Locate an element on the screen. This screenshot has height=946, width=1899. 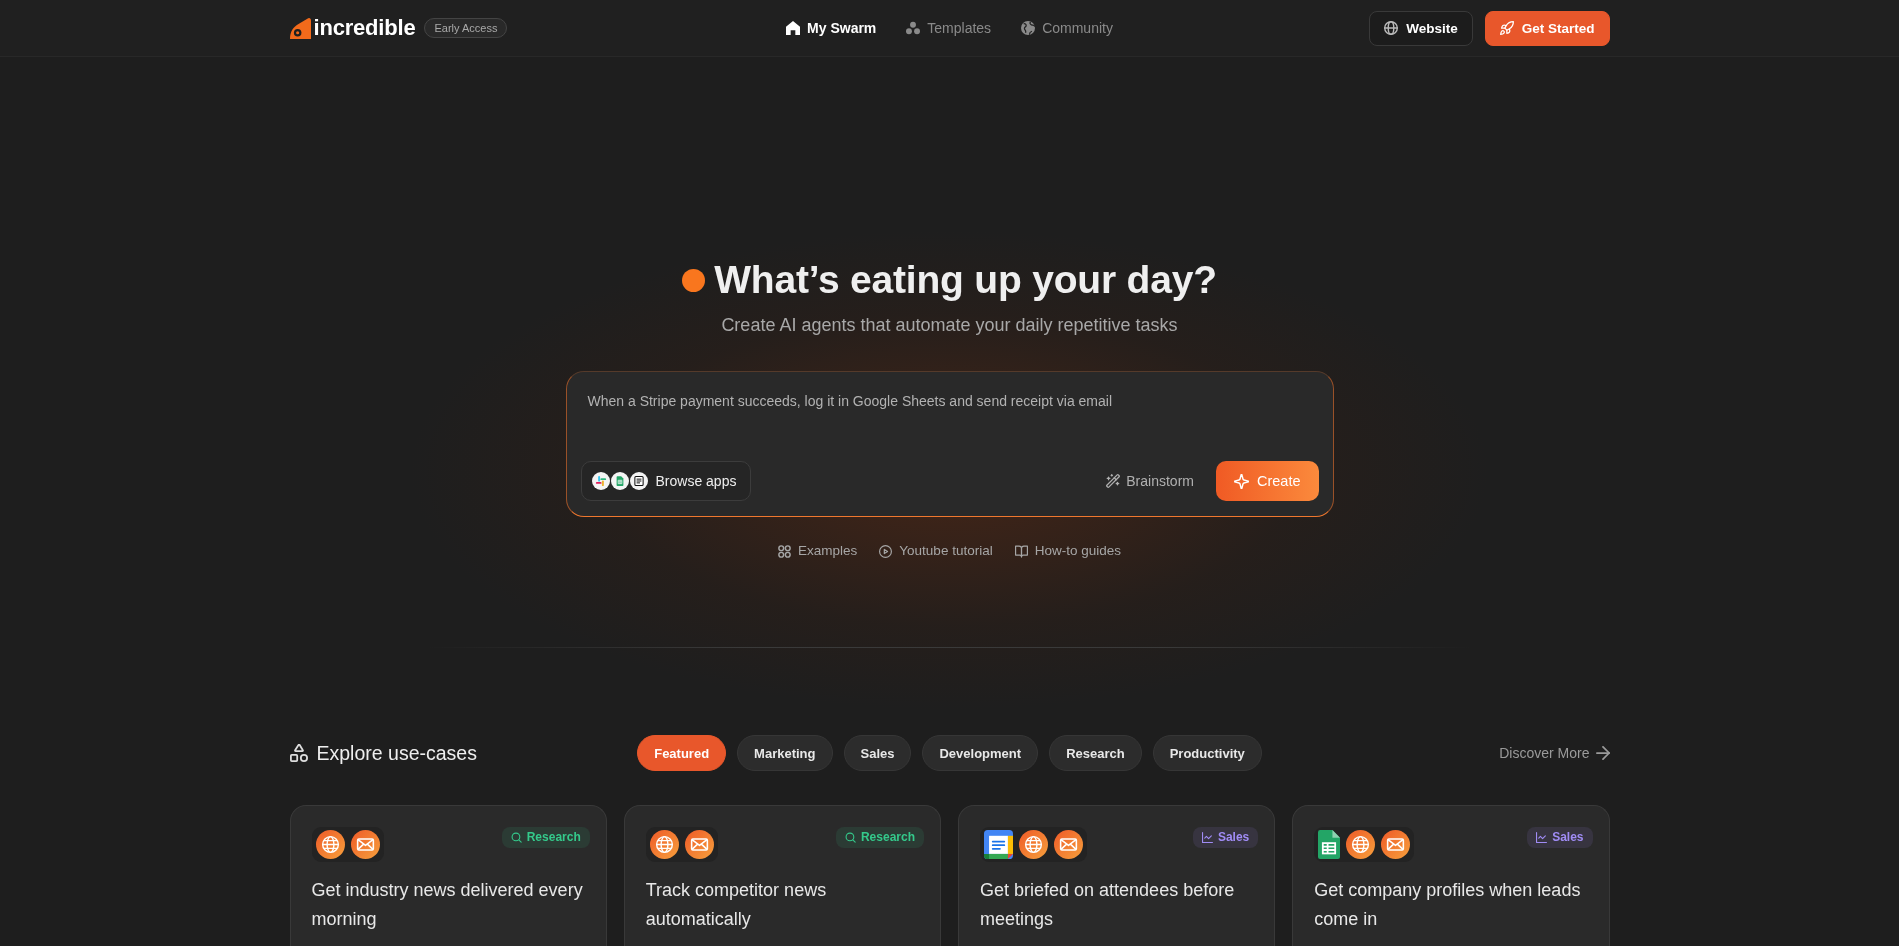
four-circles-icon is located at coordinates (785, 551).